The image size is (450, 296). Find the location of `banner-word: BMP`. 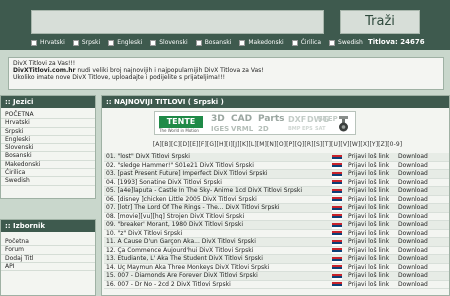

banner-word: BMP is located at coordinates (294, 129).